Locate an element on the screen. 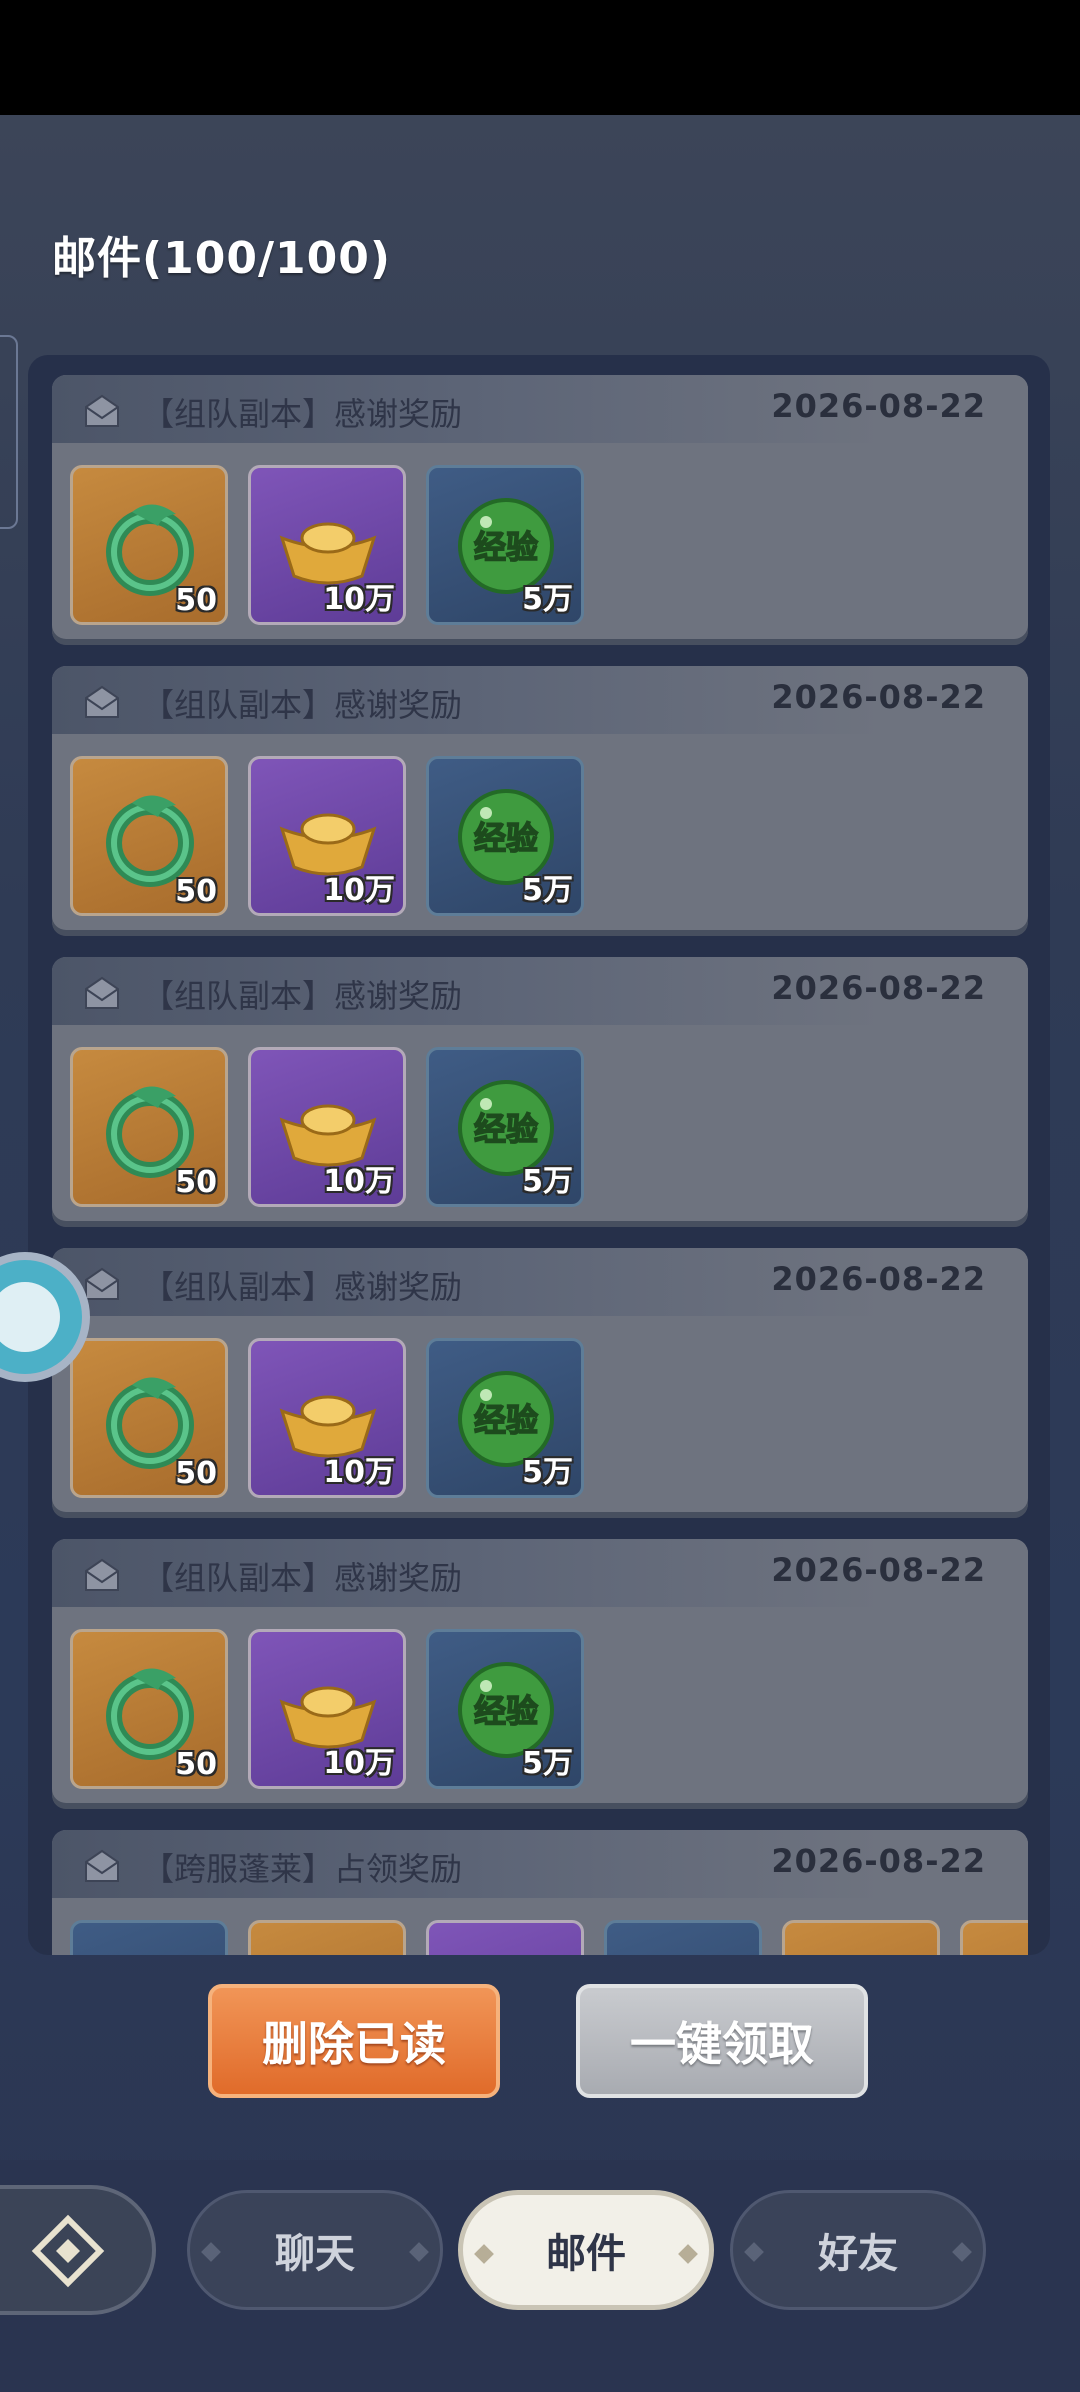 Image resolution: width=1080 pixels, height=2392 pixels. home-button is located at coordinates (78, 2250).